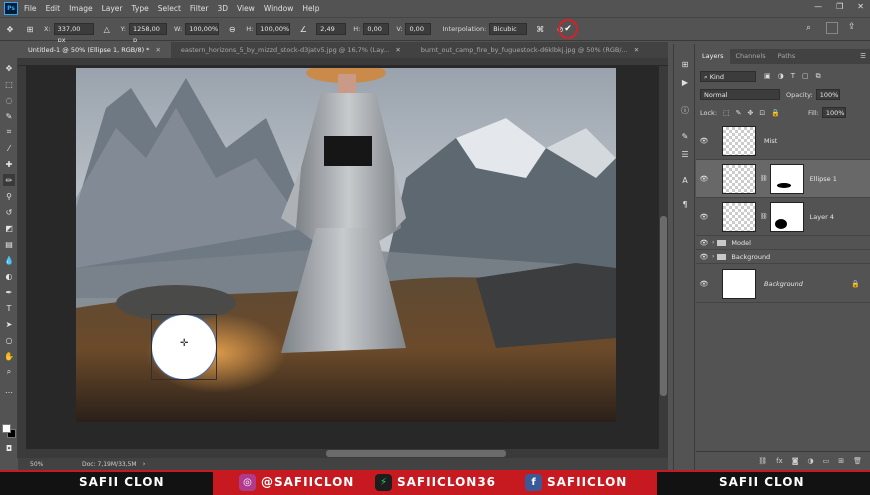  I want to click on layer-row-layer-4: 👁 ⛓ Layer 4, so click(783, 217).